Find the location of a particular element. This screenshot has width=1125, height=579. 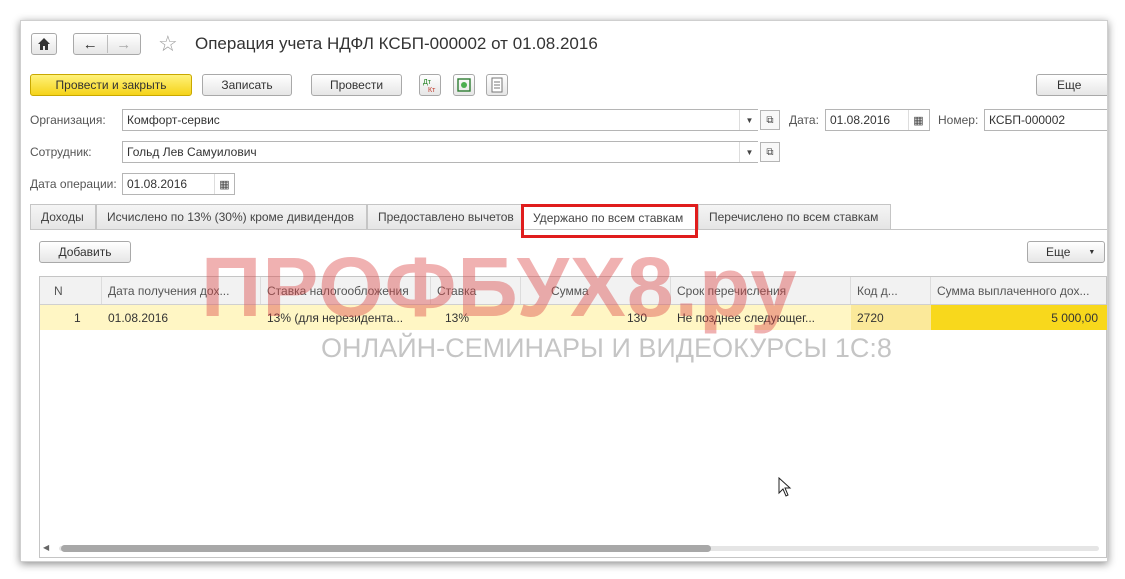

svg-text: Кт is located at coordinates (432, 90).